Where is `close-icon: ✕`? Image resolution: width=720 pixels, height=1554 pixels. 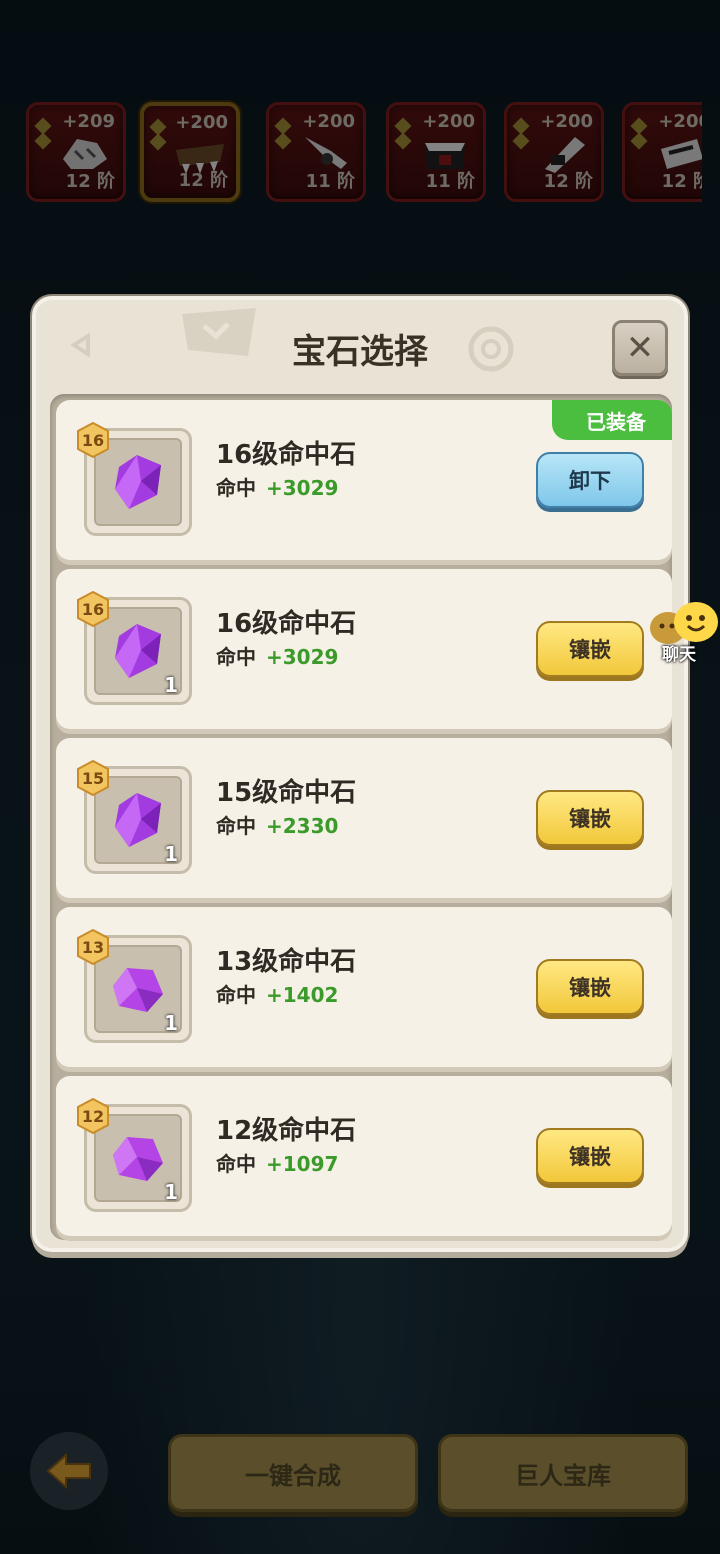 close-icon: ✕ is located at coordinates (640, 348).